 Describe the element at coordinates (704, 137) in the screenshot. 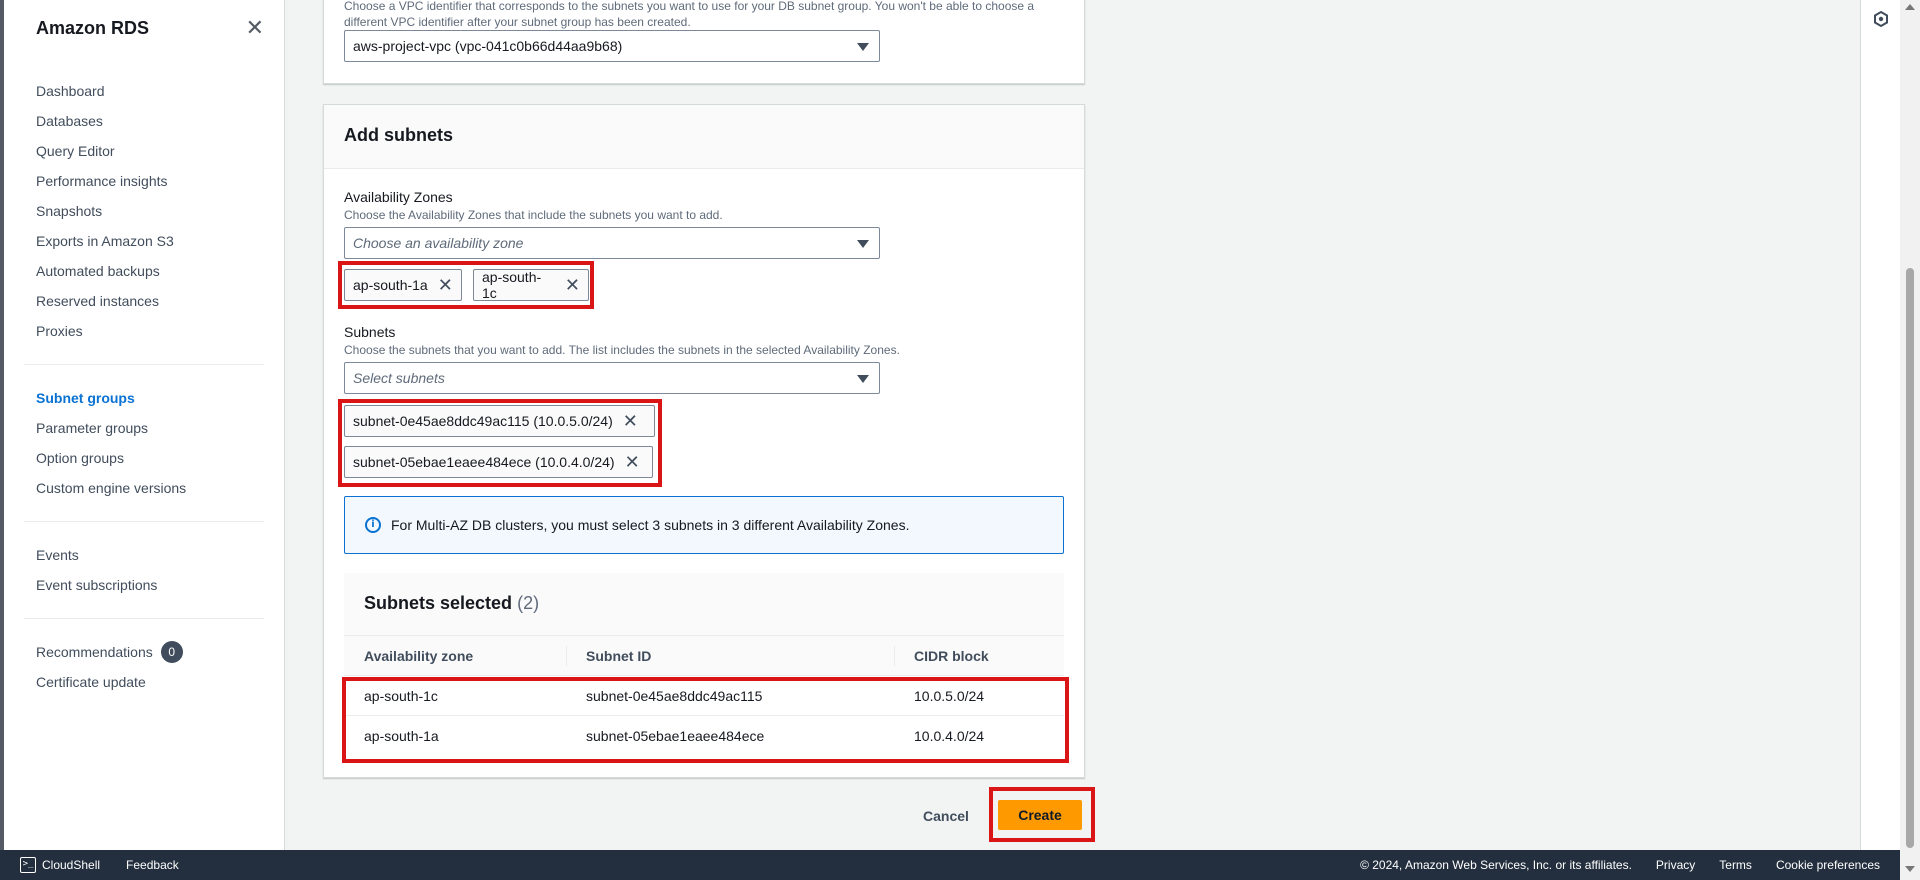

I see `add-subnets-title: Add subnets` at that location.